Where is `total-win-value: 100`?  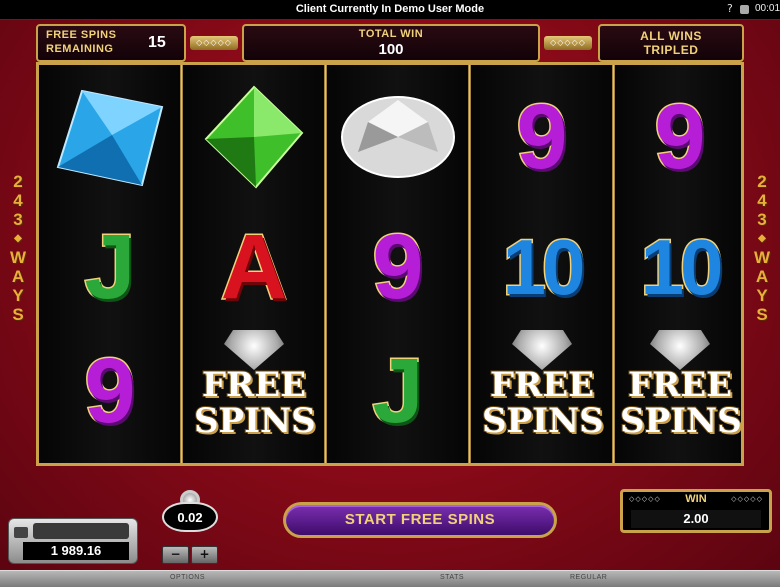
total-win-value: 100 is located at coordinates (391, 49).